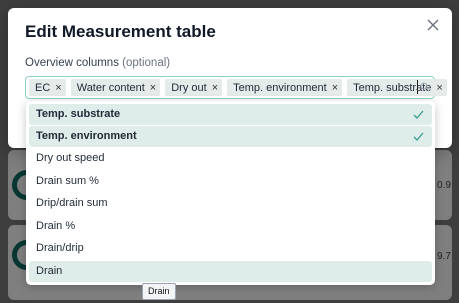 The width and height of the screenshot is (459, 303). What do you see at coordinates (230, 271) in the screenshot?
I see `option-drain: Drain` at bounding box center [230, 271].